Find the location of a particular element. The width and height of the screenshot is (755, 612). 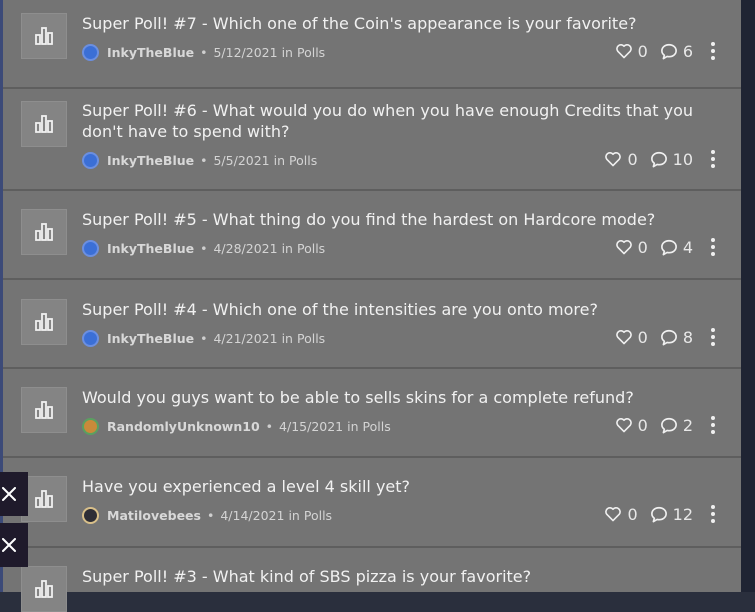

post-stats: 0 6 is located at coordinates (668, 51).